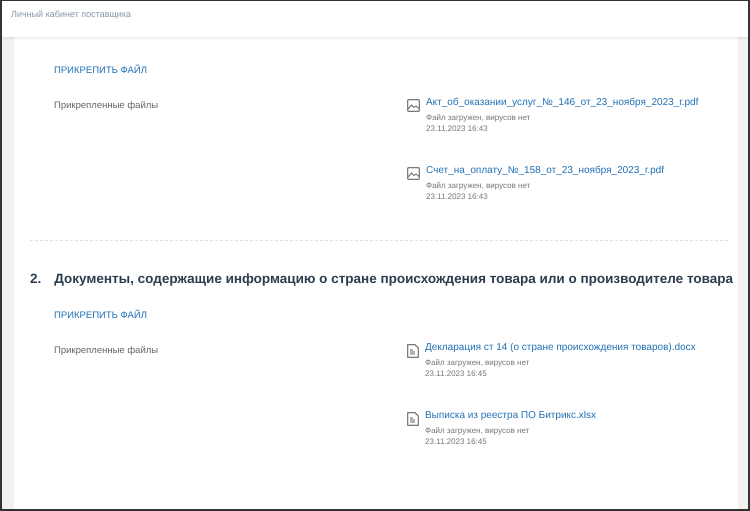 The height and width of the screenshot is (511, 750). I want to click on file-link: Декларация ст 14 (о стране происхождения товаров).docx, so click(560, 347).